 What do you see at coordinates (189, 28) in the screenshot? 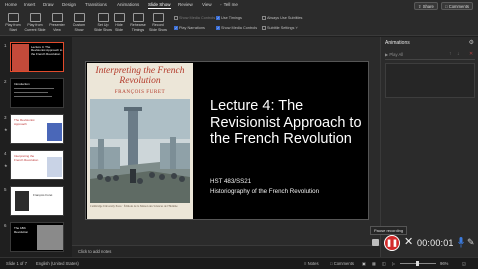
I see `option-play-narrations: ✓Play Narrations` at bounding box center [189, 28].